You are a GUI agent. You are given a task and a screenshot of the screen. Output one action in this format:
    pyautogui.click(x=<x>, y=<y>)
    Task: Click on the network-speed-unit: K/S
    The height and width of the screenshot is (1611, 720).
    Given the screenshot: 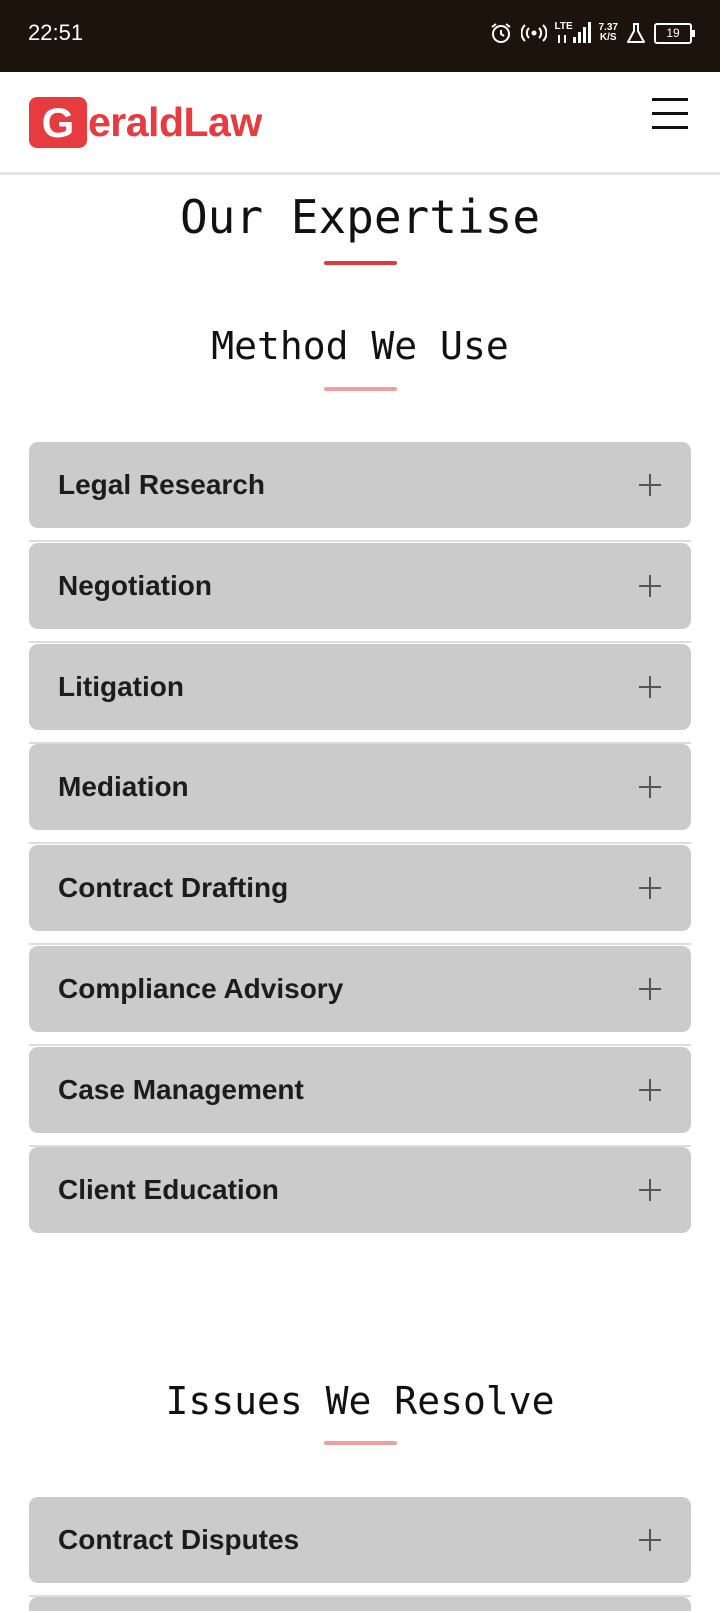 What is the action you would take?
    pyautogui.click(x=608, y=37)
    